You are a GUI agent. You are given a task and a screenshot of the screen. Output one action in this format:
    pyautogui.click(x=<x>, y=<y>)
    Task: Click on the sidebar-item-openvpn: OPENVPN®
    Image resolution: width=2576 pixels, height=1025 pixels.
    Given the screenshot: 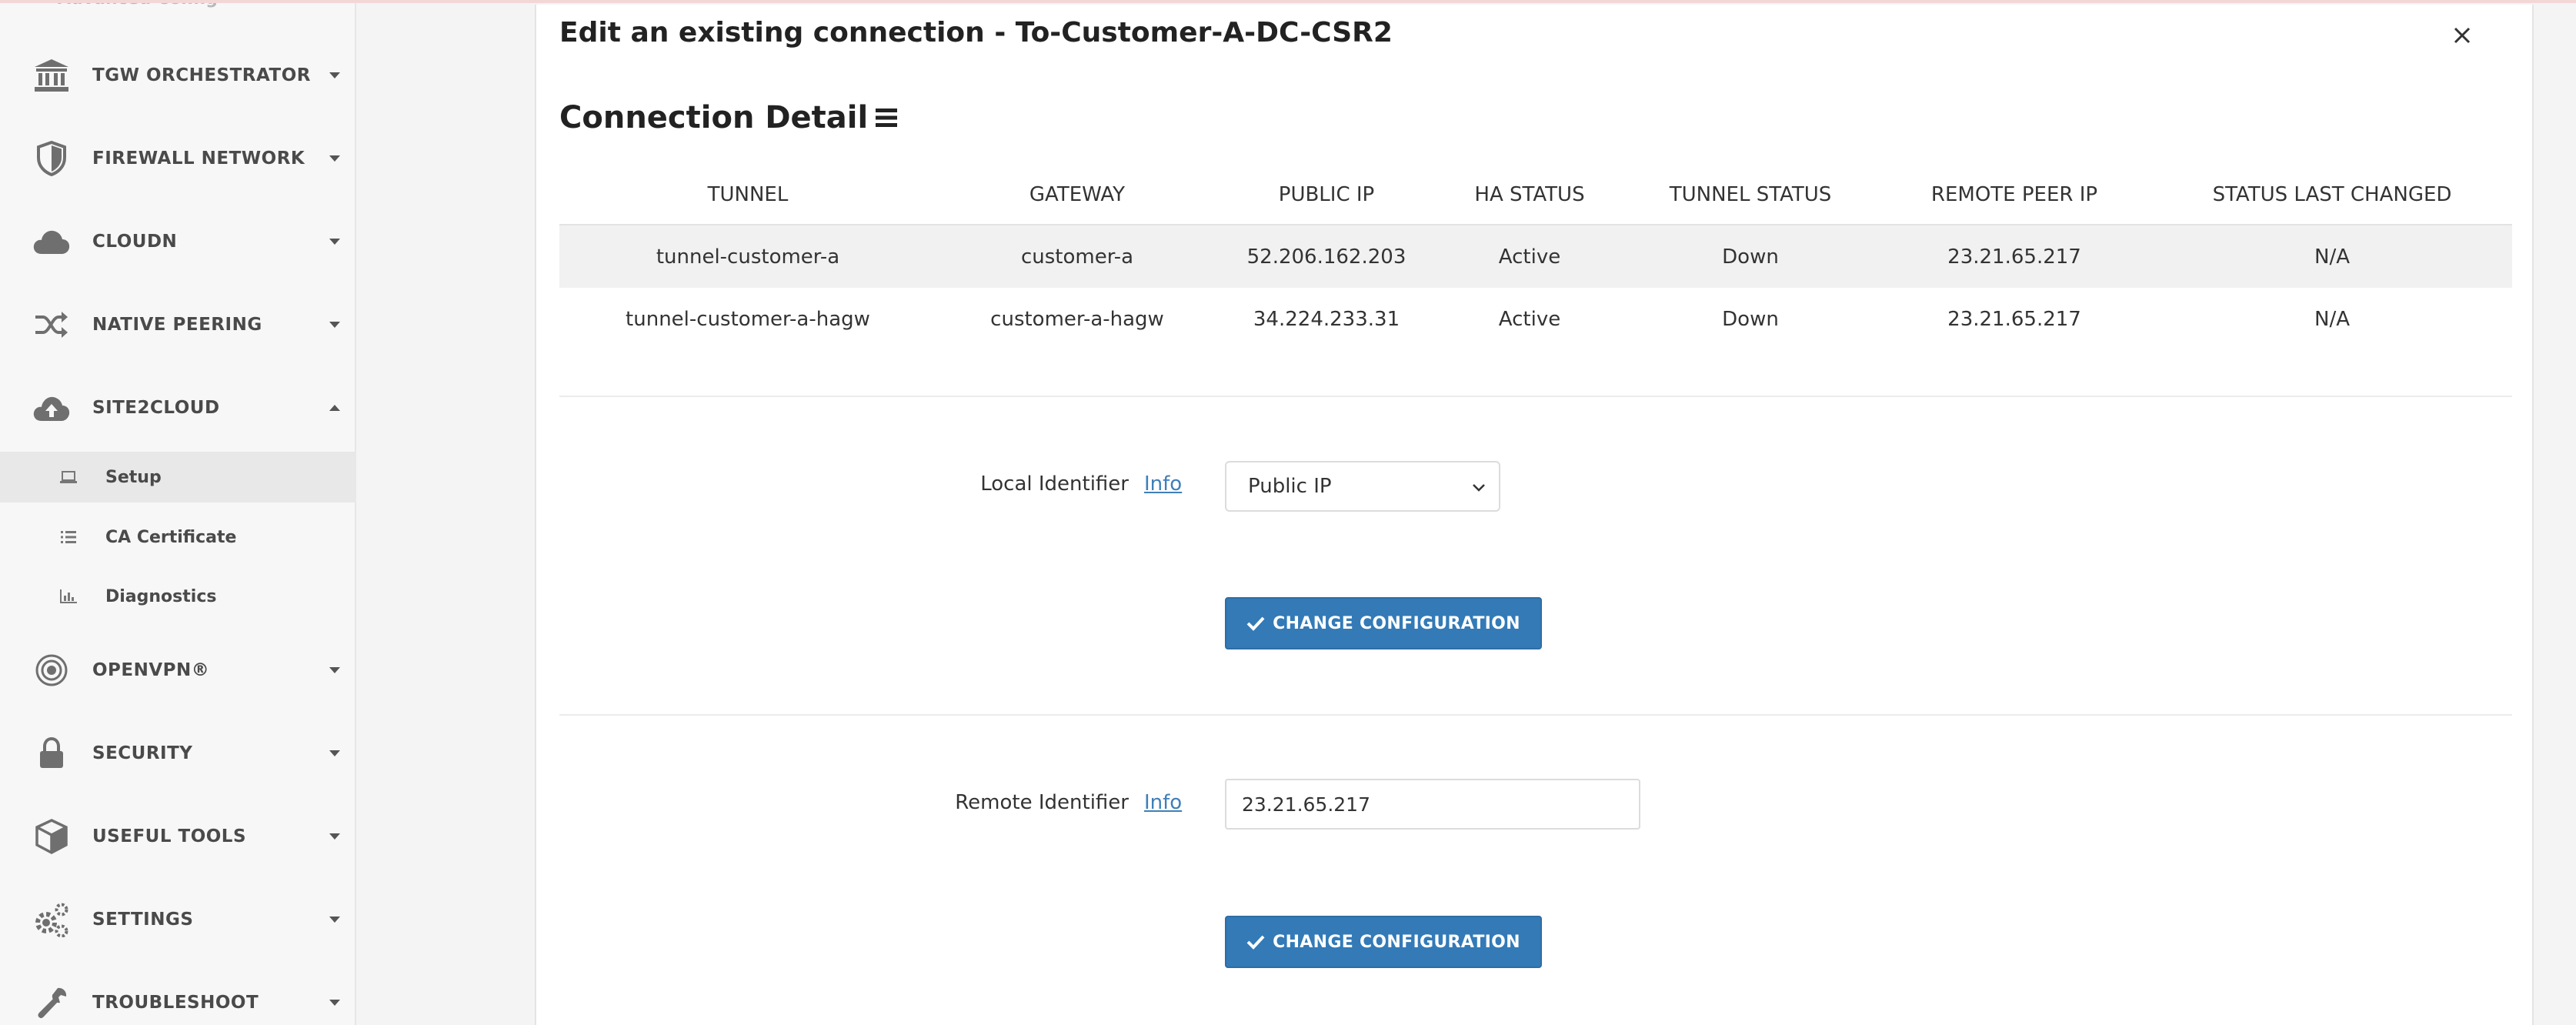 What is the action you would take?
    pyautogui.click(x=178, y=670)
    